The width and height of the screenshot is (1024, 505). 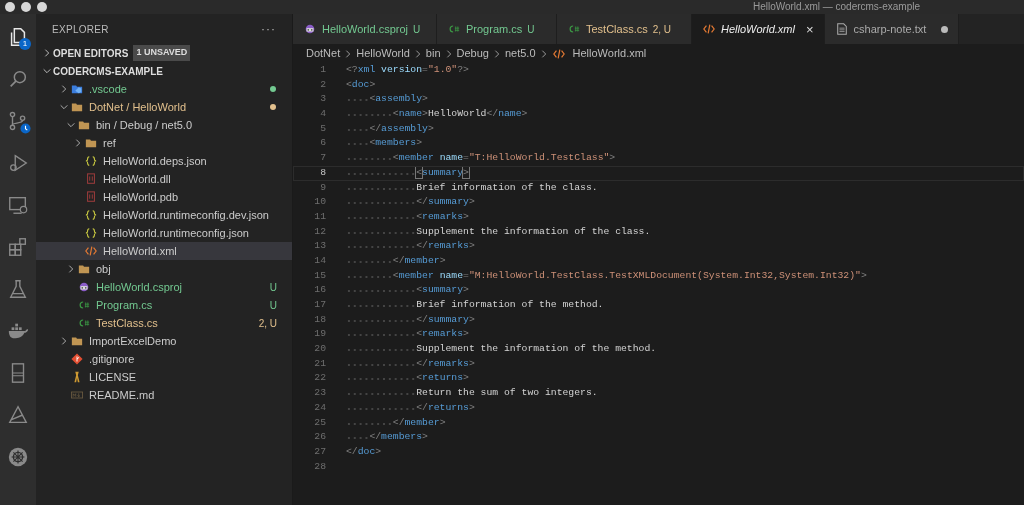 I want to click on editor-tab: csharp-note.txt, so click(x=892, y=29).